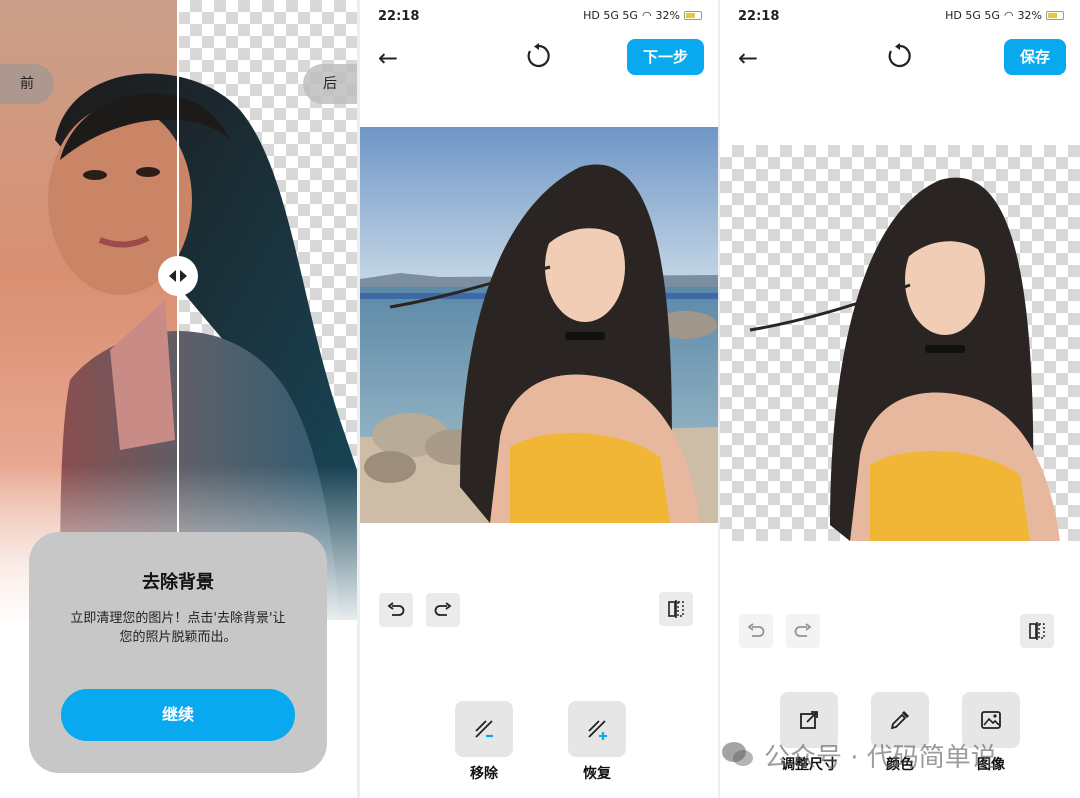  Describe the element at coordinates (900, 720) in the screenshot. I see `eyedropper-icon` at that location.